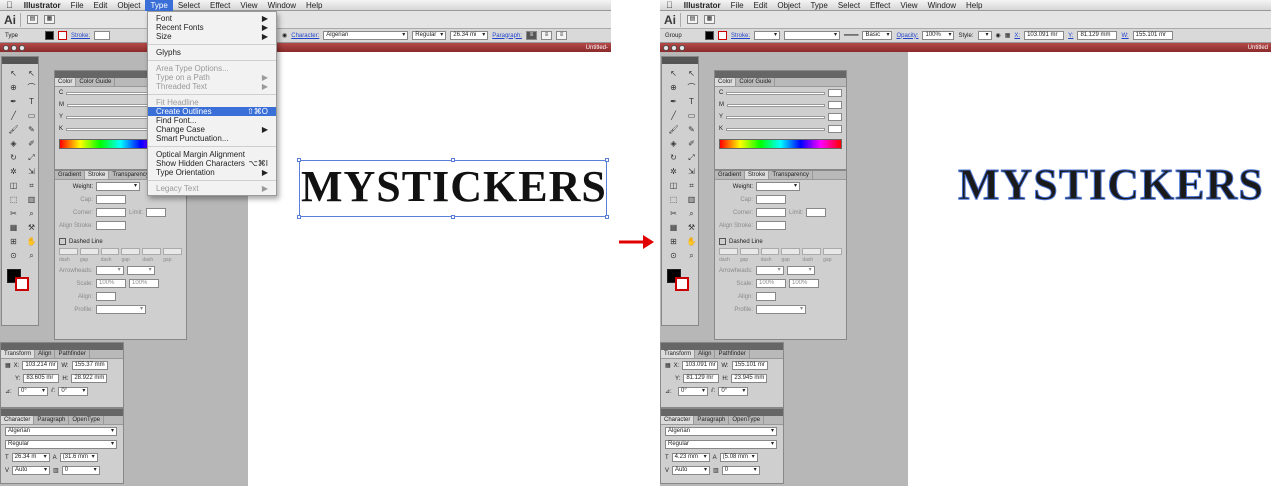  What do you see at coordinates (212, 52) in the screenshot?
I see `type-menu-item-glyphs: Glyphs` at bounding box center [212, 52].